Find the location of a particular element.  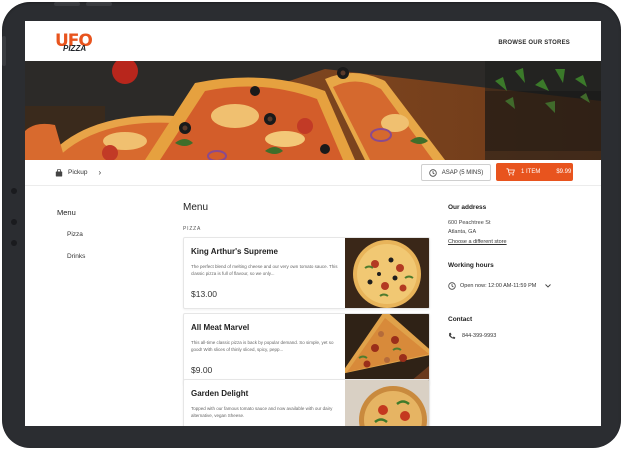

pickup-selector: Pickup › is located at coordinates (78, 172).